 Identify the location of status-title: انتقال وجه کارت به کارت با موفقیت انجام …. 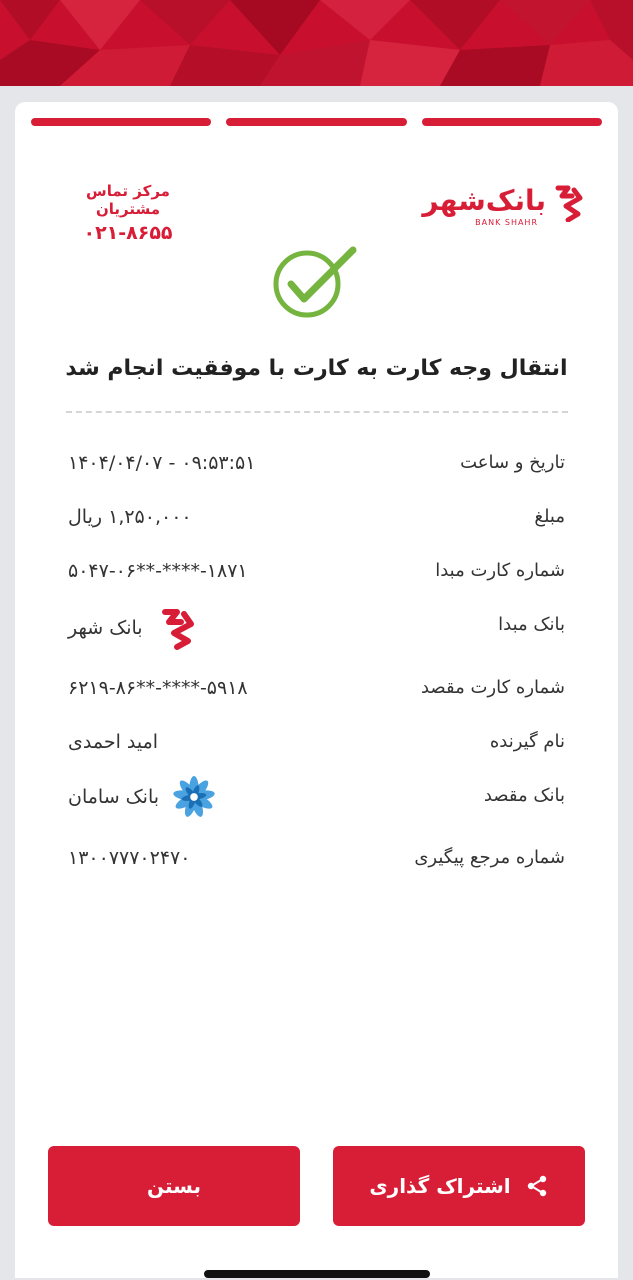
(316, 368).